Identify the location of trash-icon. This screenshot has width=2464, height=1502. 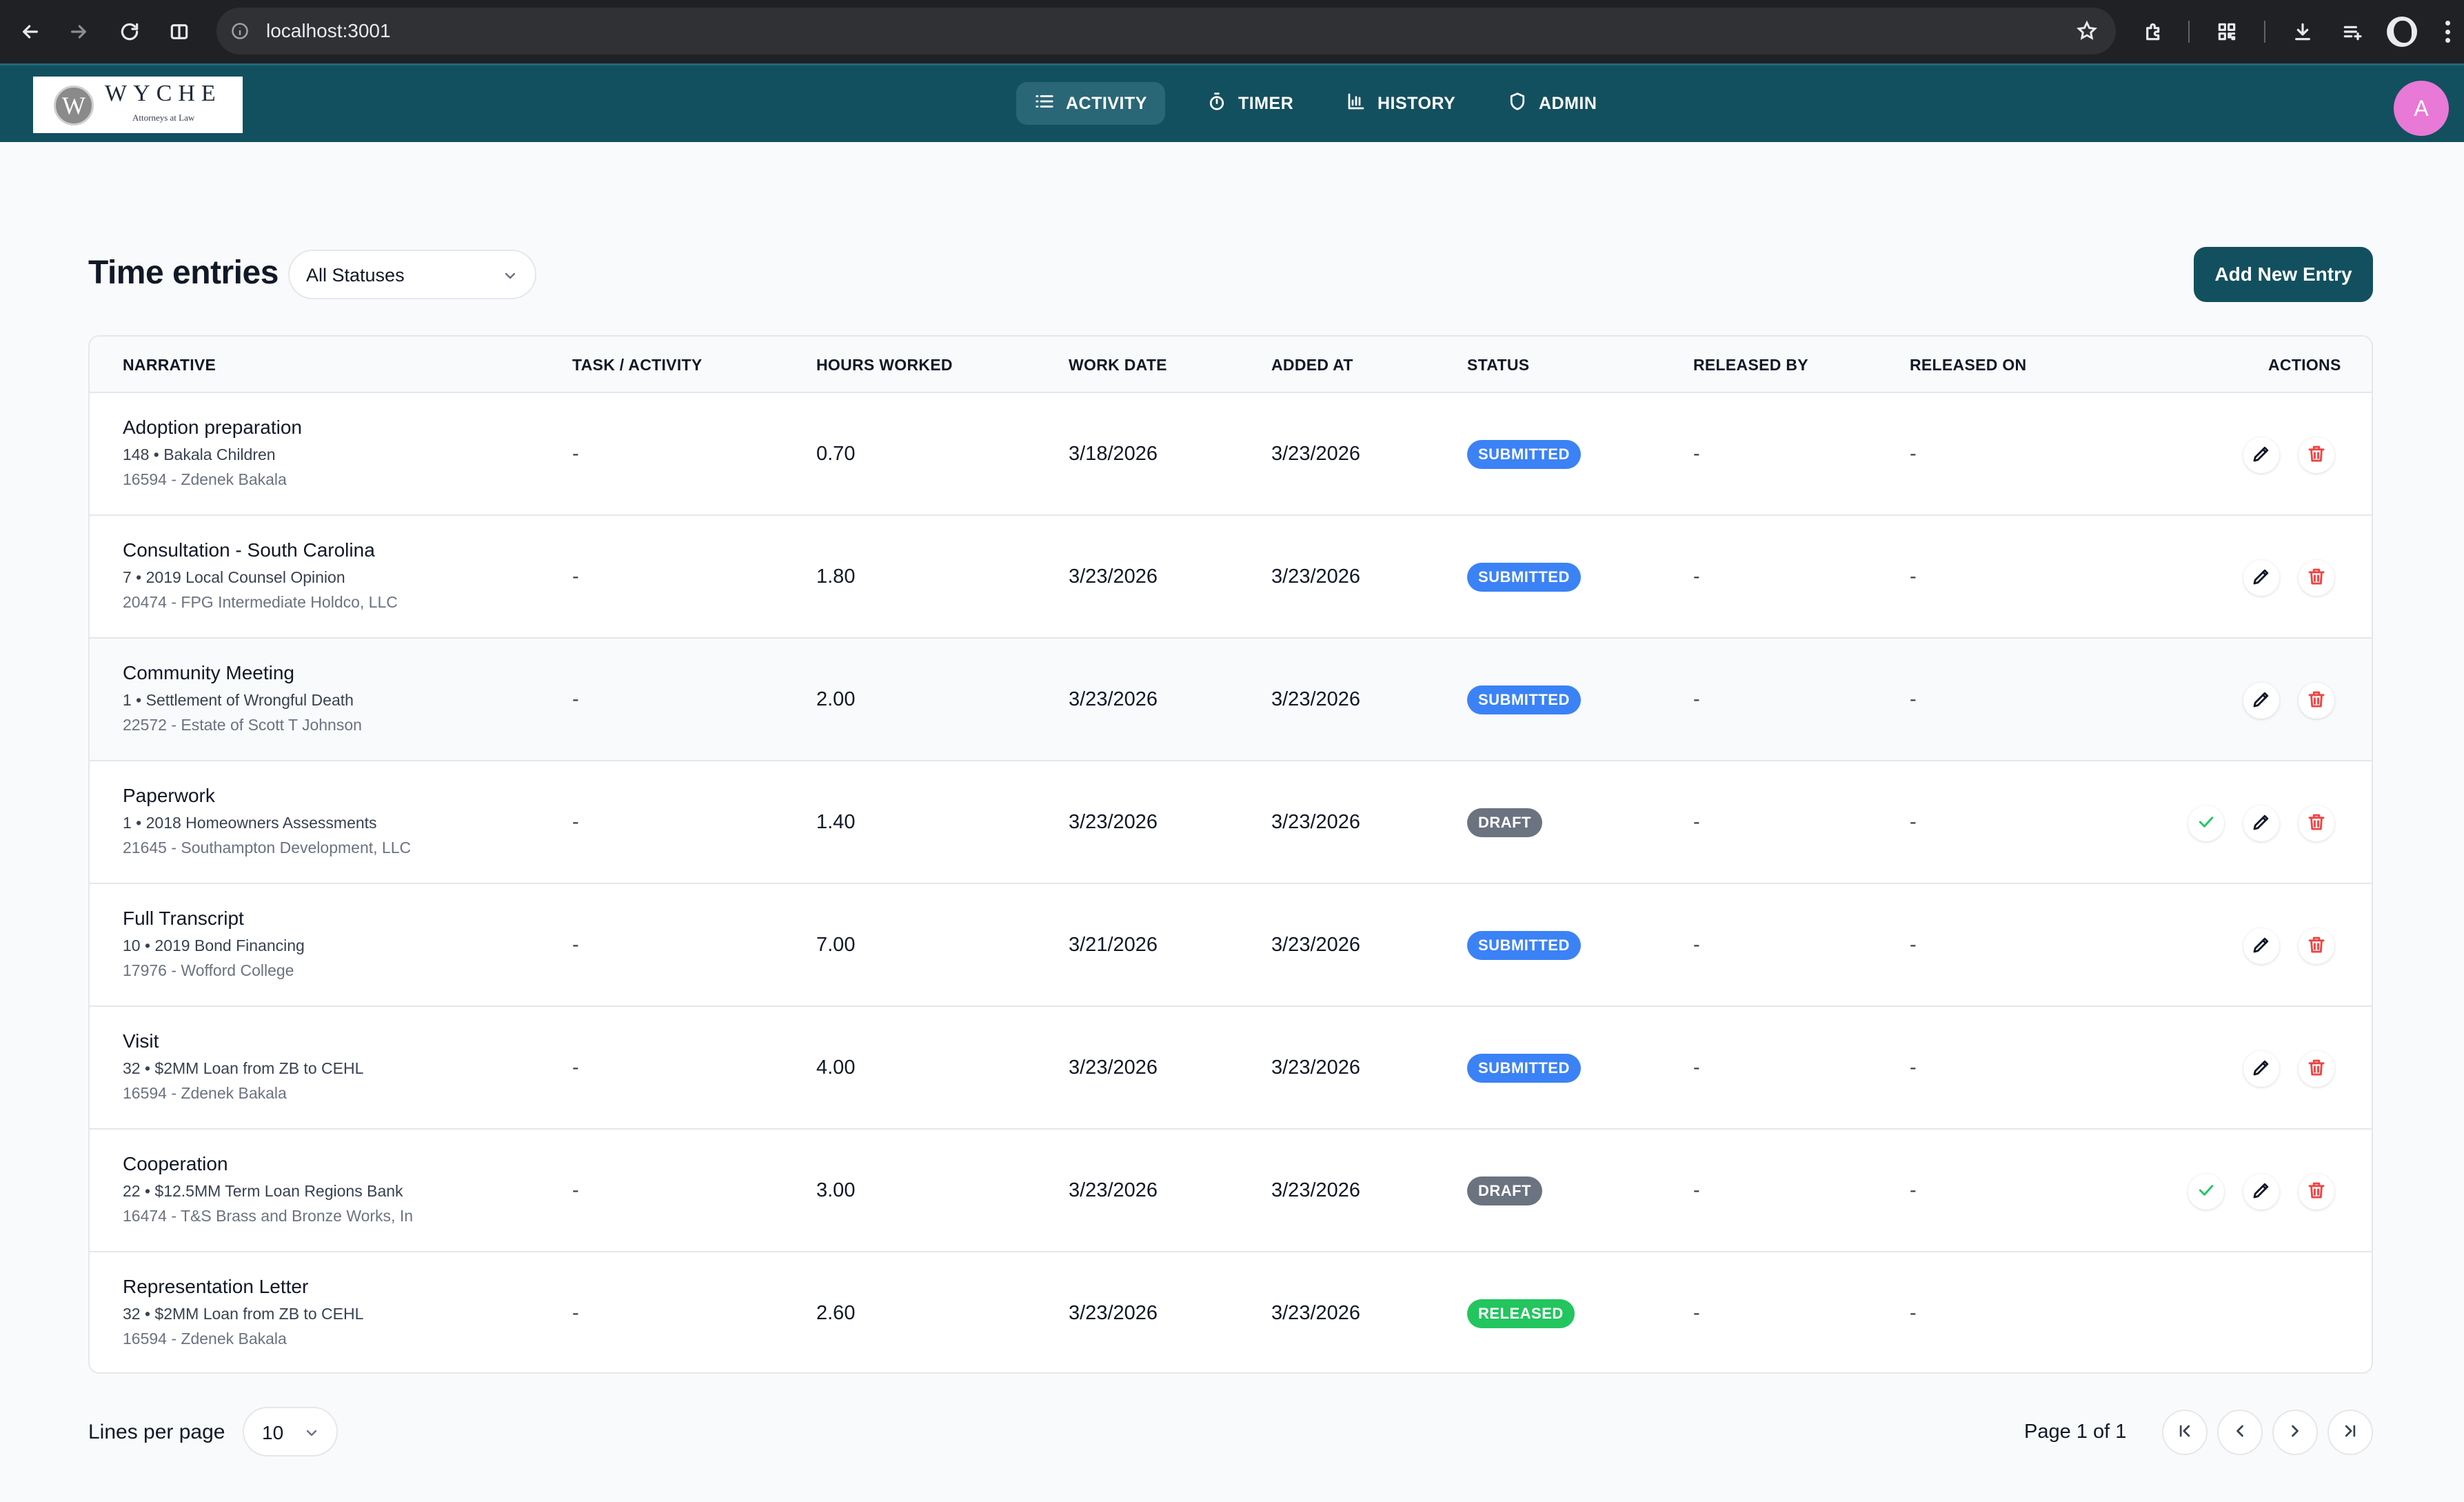
(2316, 946).